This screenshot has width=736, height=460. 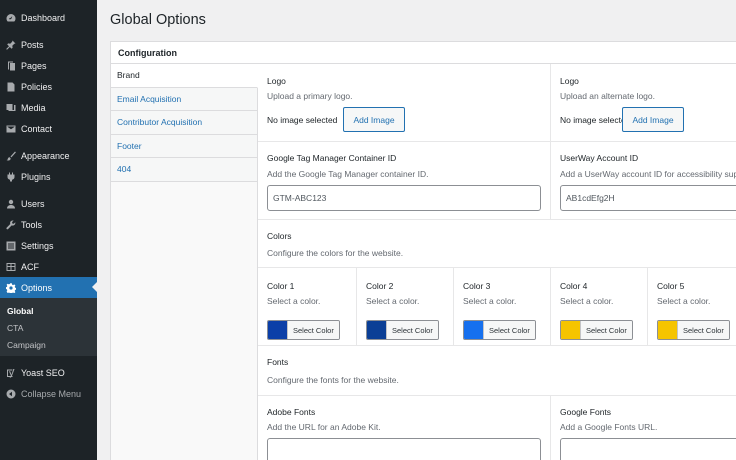 I want to click on color-5-field: Color 5 Select a color. Select Color, so click(x=691, y=306).